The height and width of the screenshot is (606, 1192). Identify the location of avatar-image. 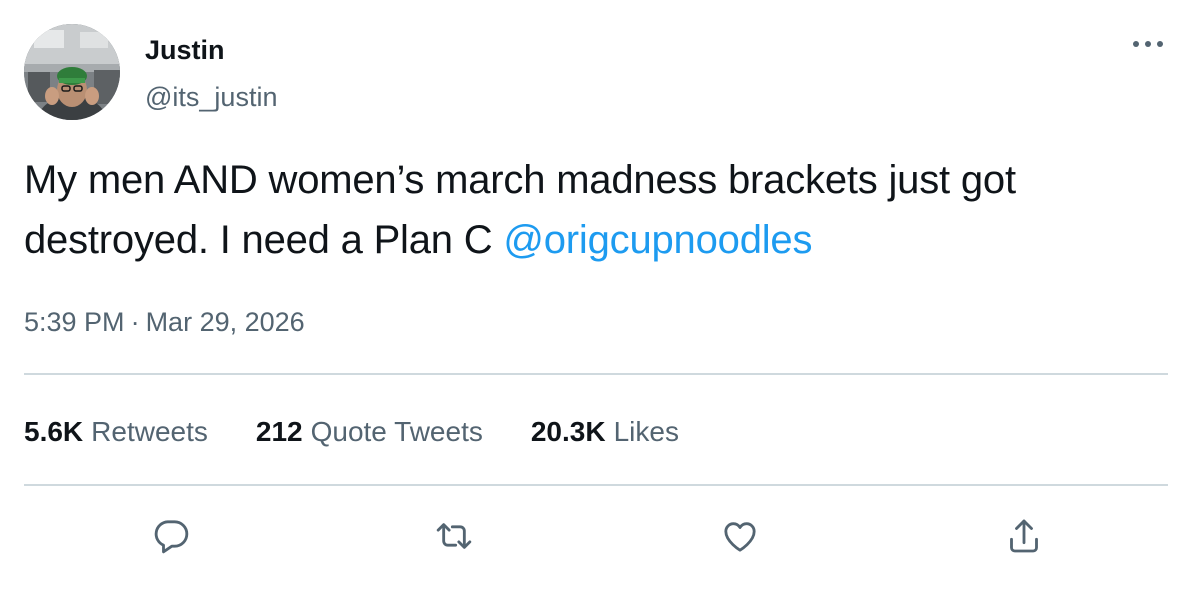
(72, 72).